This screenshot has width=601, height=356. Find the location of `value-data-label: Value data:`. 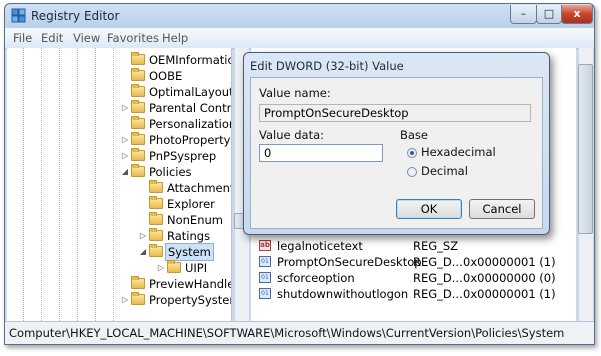

value-data-label: Value data: is located at coordinates (292, 135).